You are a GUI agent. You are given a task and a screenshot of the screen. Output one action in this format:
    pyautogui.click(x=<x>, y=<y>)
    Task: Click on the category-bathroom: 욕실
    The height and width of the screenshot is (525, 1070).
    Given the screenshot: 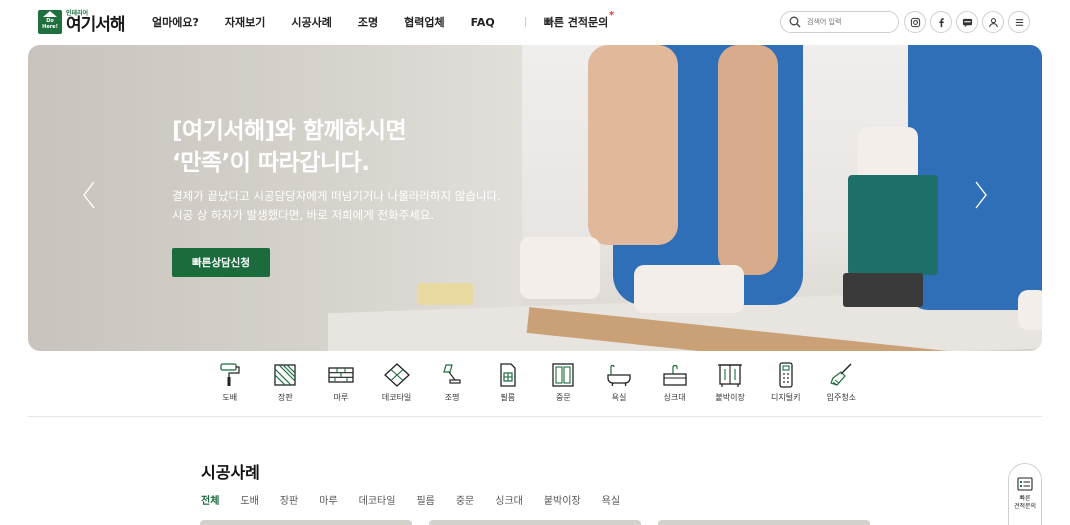 What is the action you would take?
    pyautogui.click(x=619, y=382)
    